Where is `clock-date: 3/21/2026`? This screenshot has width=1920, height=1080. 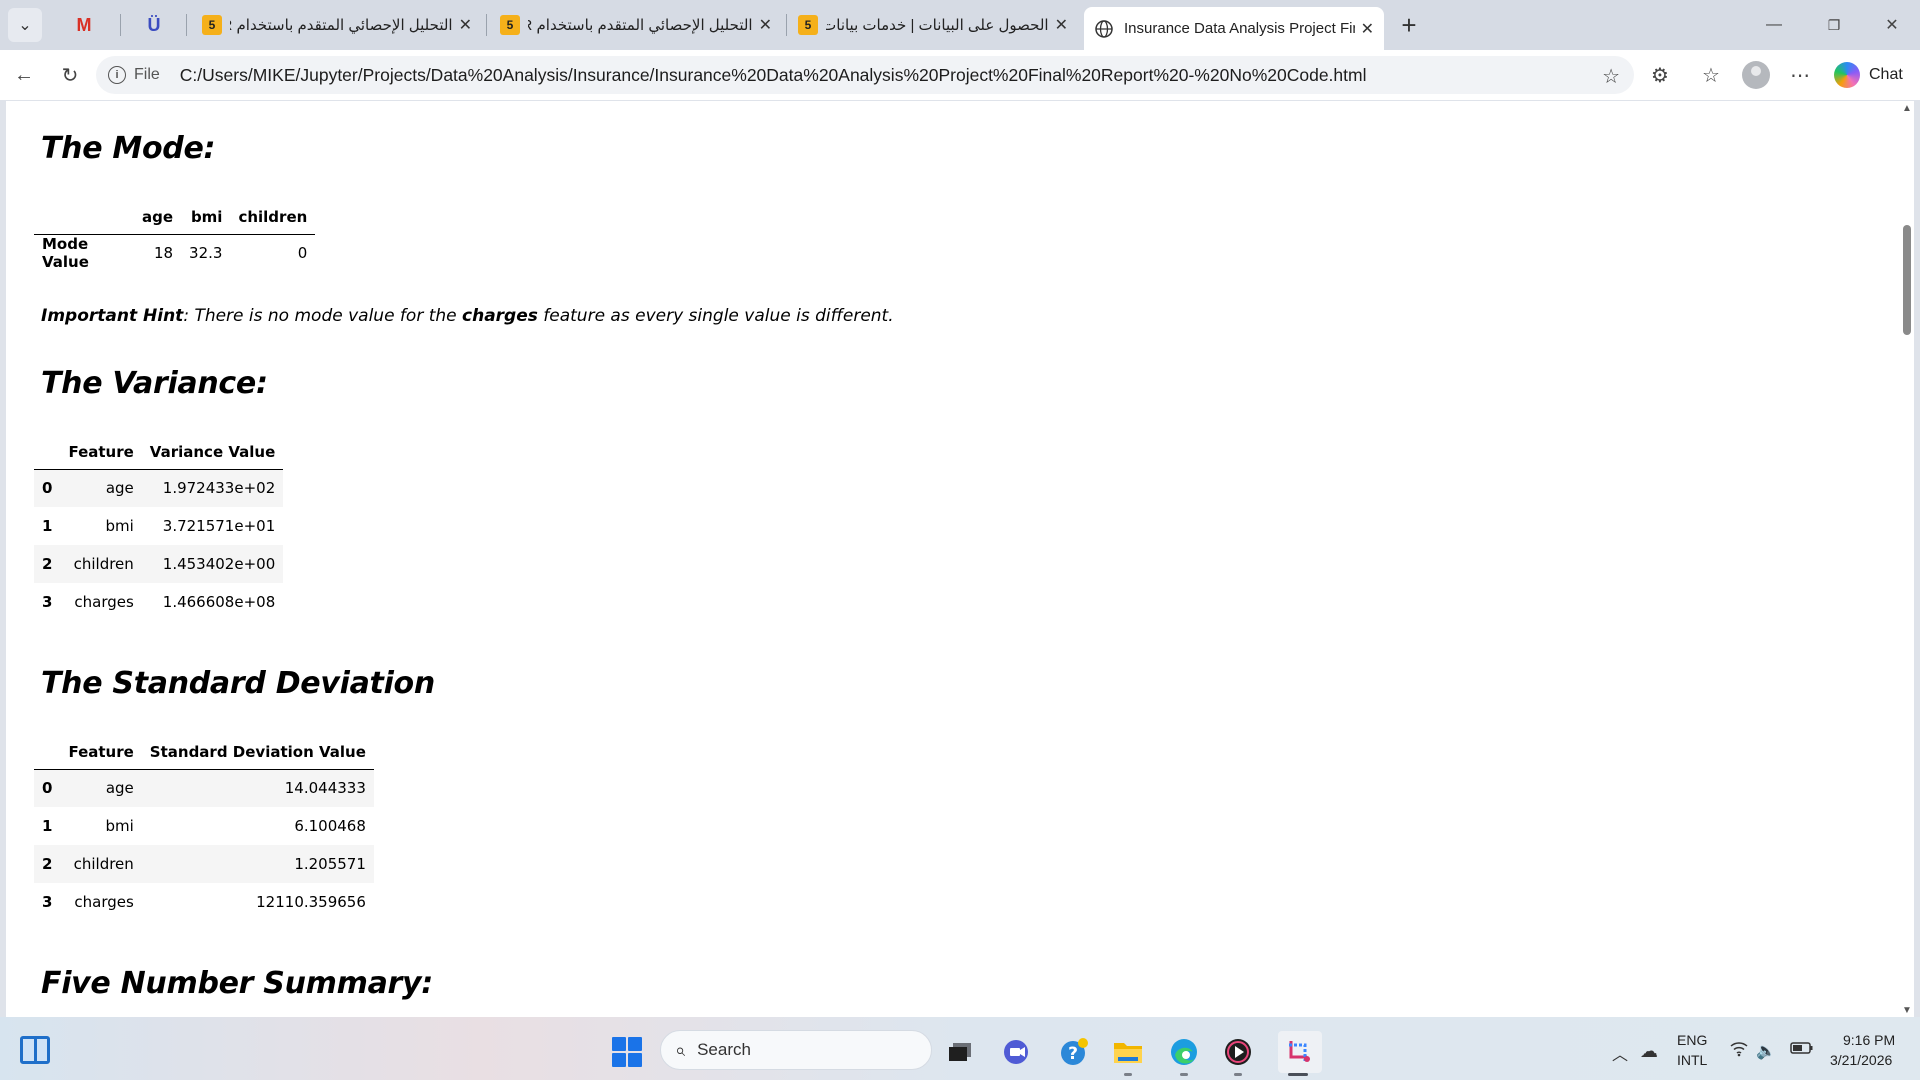
clock-date: 3/21/2026 is located at coordinates (1861, 1060).